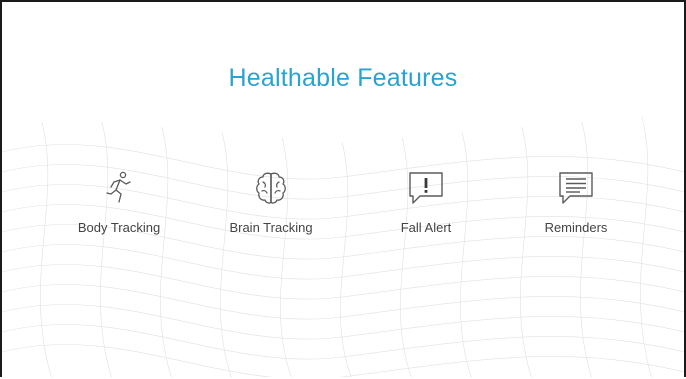 The image size is (686, 379). Describe the element at coordinates (118, 187) in the screenshot. I see `running-person-icon` at that location.